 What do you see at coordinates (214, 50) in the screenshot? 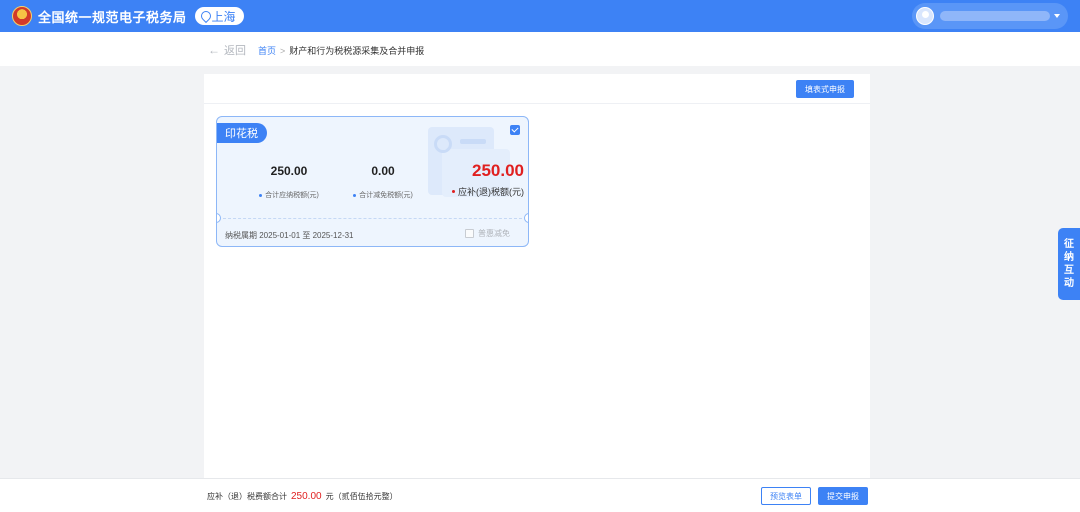
I see `arrow-left-icon: ←` at bounding box center [214, 50].